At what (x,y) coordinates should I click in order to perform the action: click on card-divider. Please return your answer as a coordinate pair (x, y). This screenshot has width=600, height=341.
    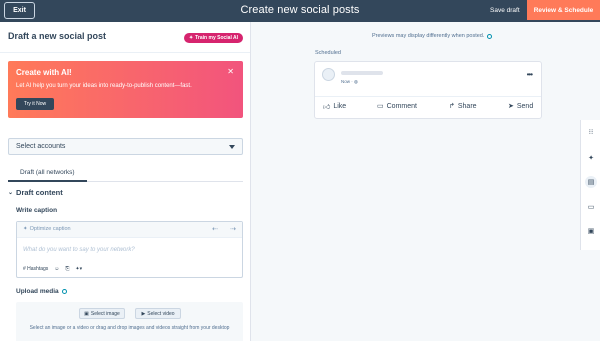
    Looking at the image, I should click on (428, 96).